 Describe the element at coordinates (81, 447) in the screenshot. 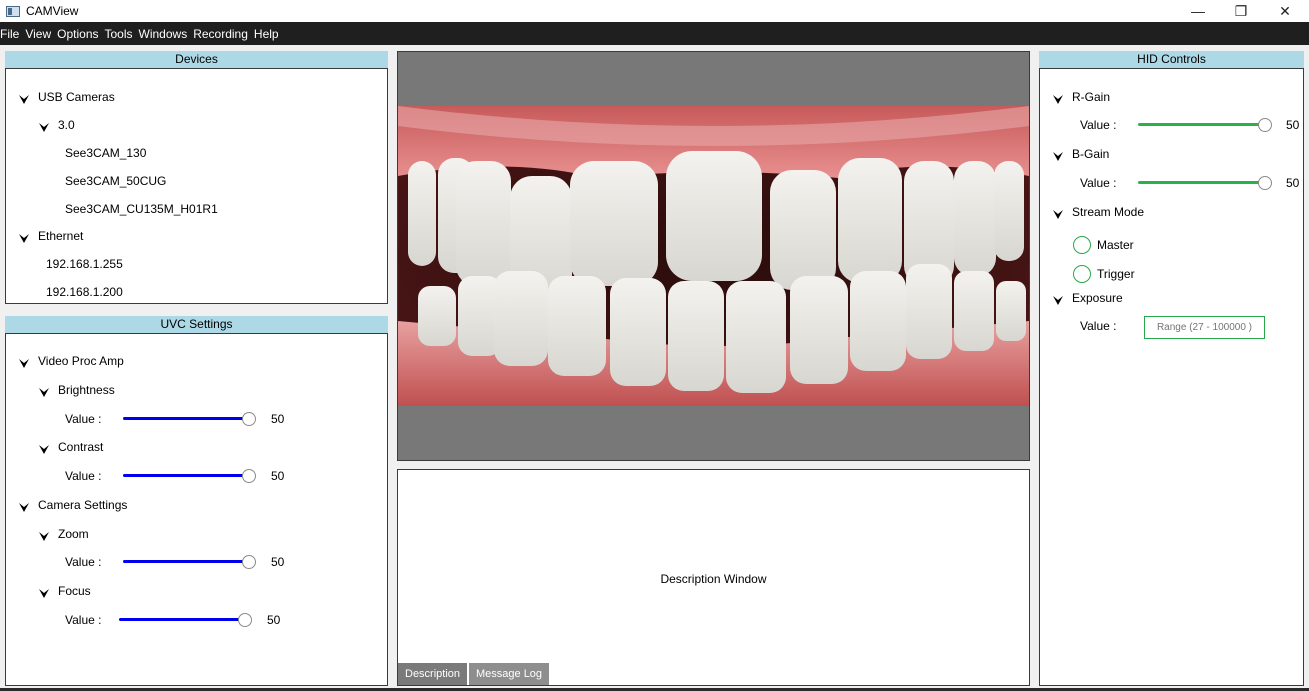

I see `contrast-label: Contrast` at that location.